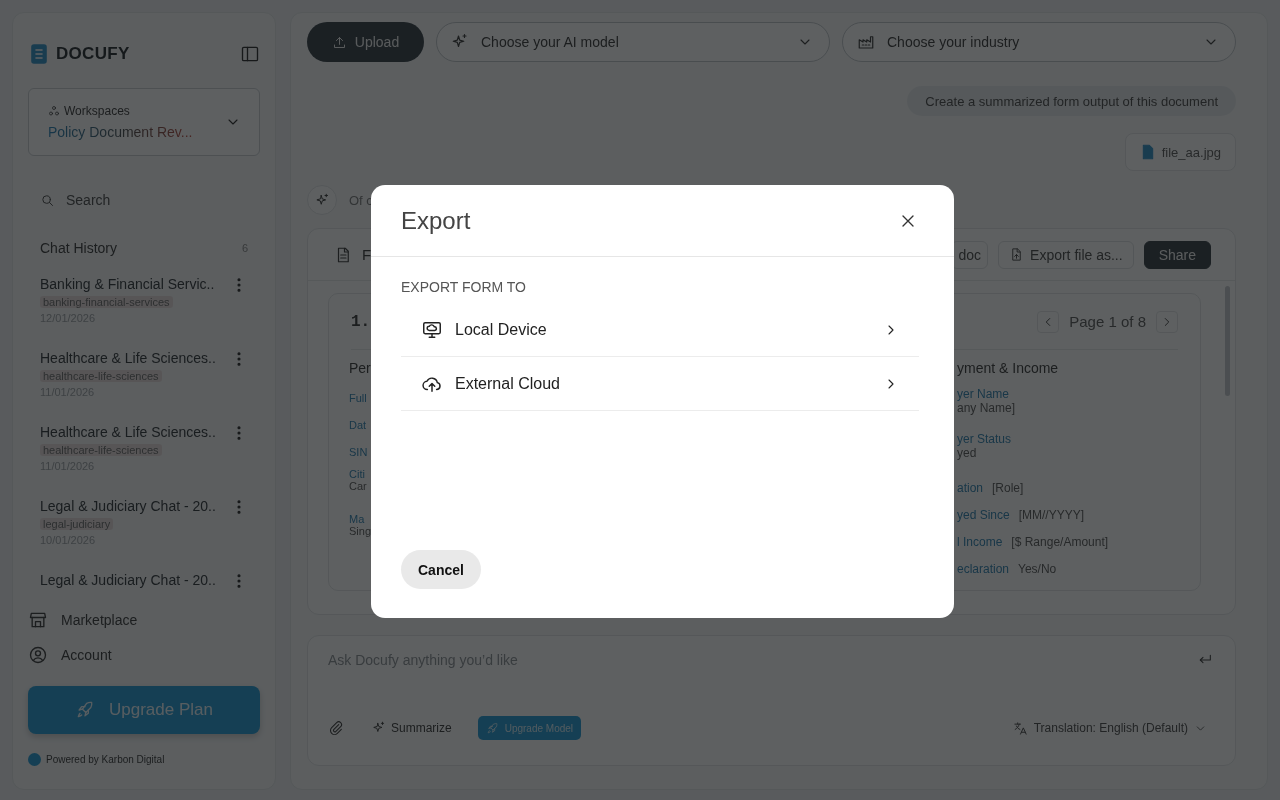 This screenshot has width=1280, height=800. I want to click on field-label: Dat, so click(358, 425).